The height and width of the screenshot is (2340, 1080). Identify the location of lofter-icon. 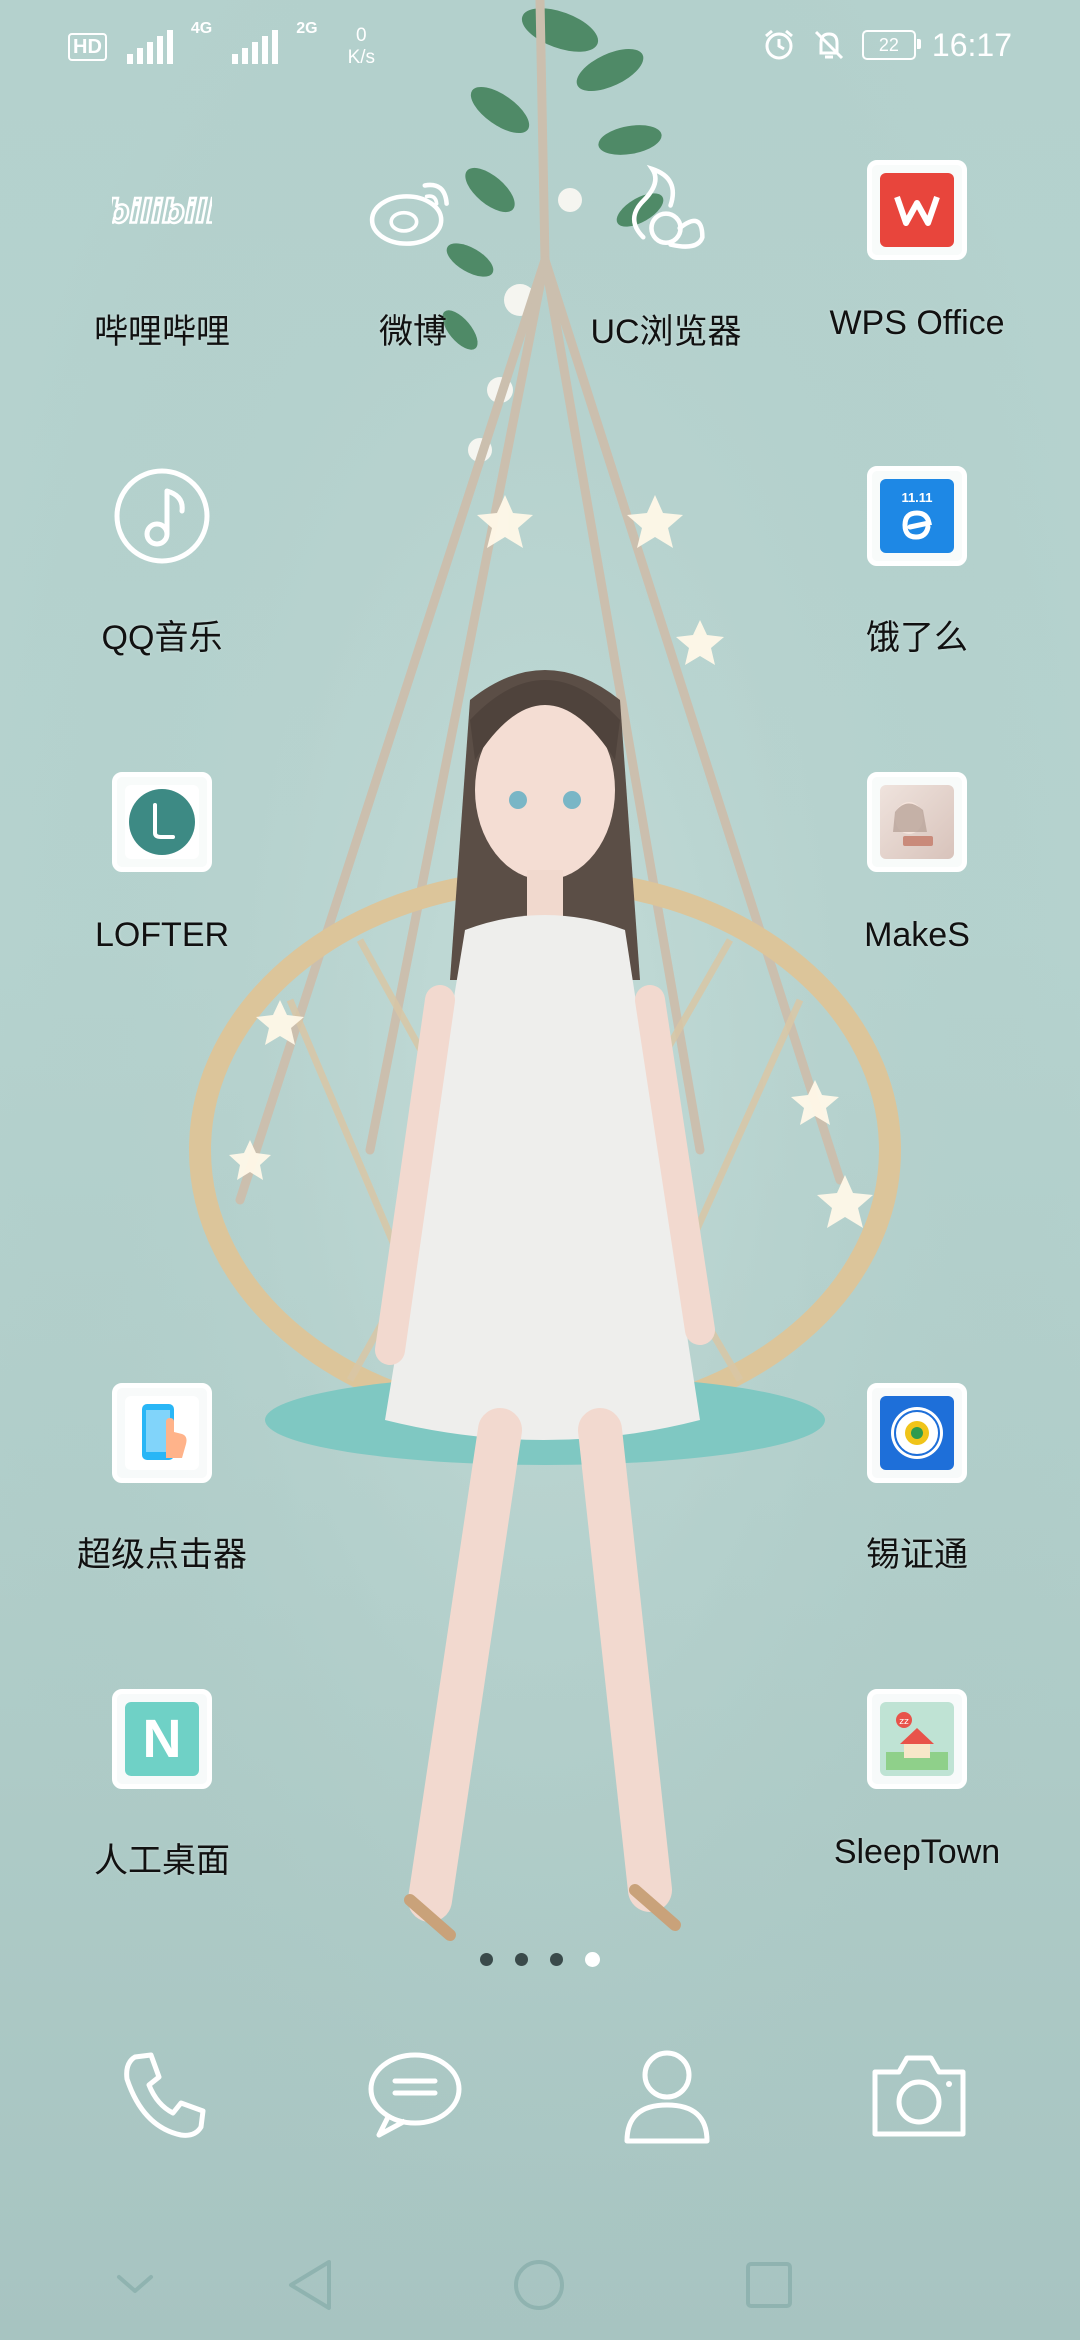
(162, 822).